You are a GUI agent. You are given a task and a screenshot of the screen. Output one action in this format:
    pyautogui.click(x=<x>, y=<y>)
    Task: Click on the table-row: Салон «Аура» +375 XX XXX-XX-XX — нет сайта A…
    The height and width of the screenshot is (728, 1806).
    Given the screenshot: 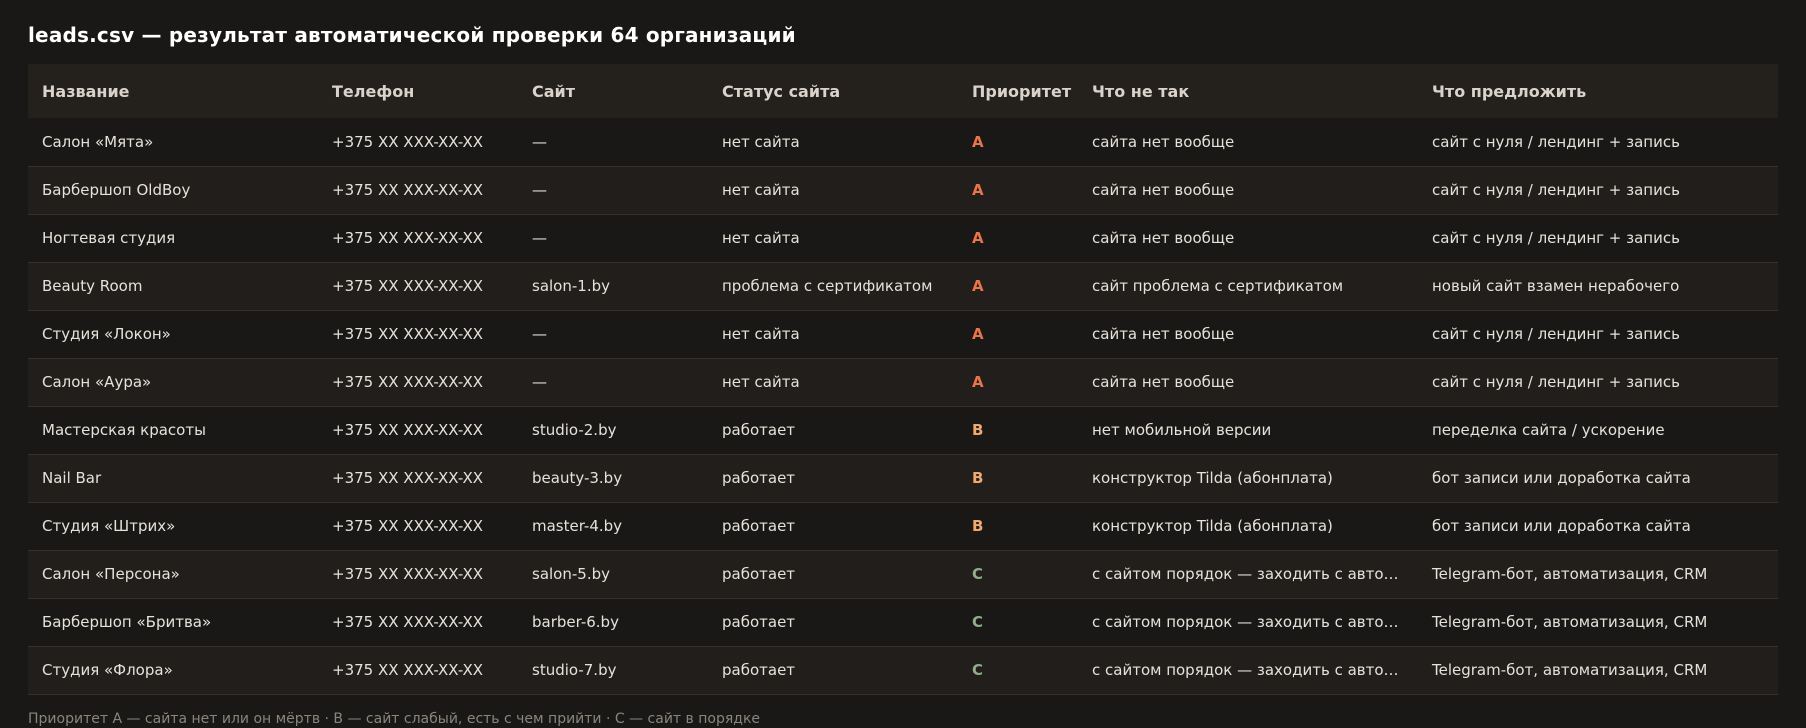 What is the action you would take?
    pyautogui.click(x=903, y=382)
    